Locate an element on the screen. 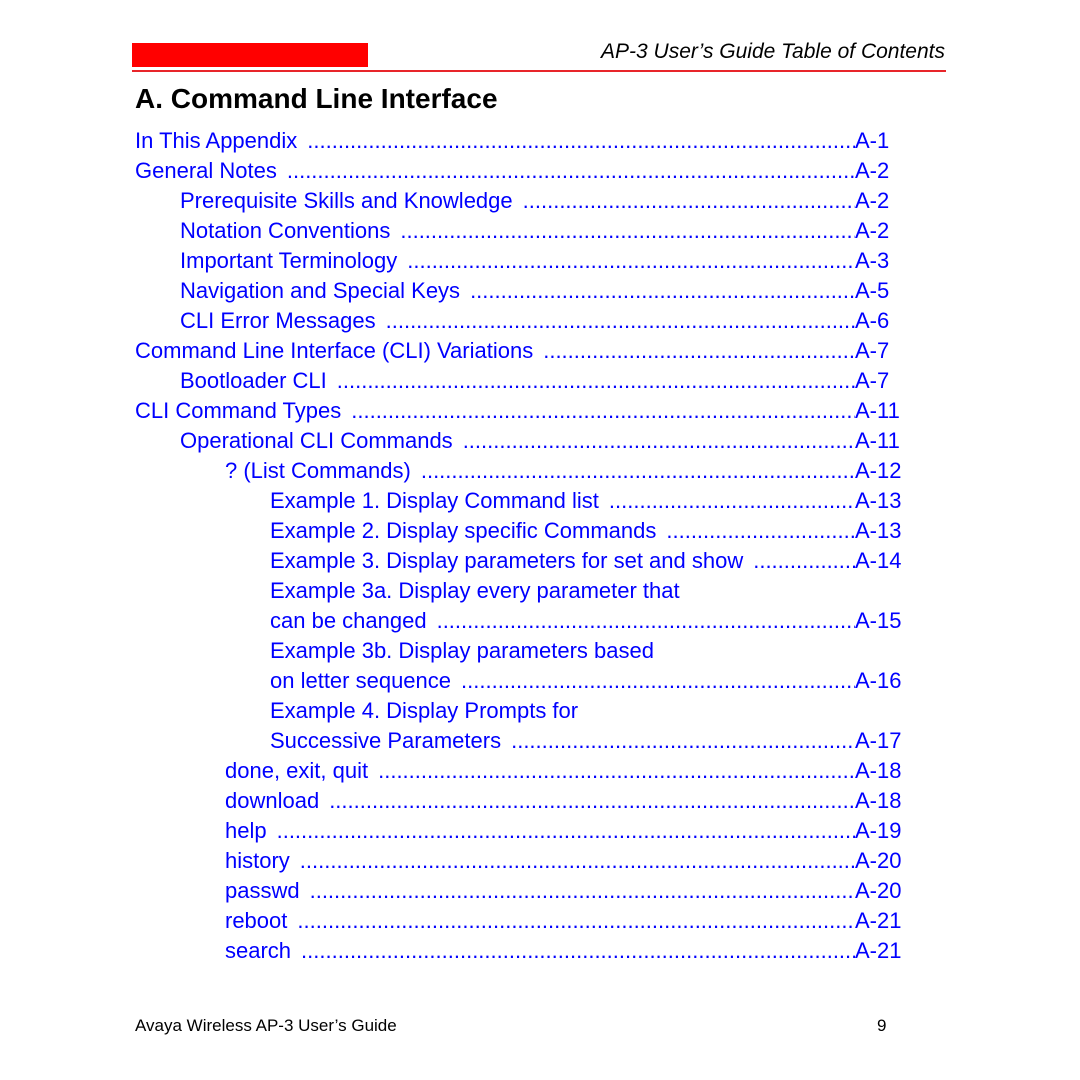  toc-entry-label: Example 2. Display specific Commands is located at coordinates (468, 531).